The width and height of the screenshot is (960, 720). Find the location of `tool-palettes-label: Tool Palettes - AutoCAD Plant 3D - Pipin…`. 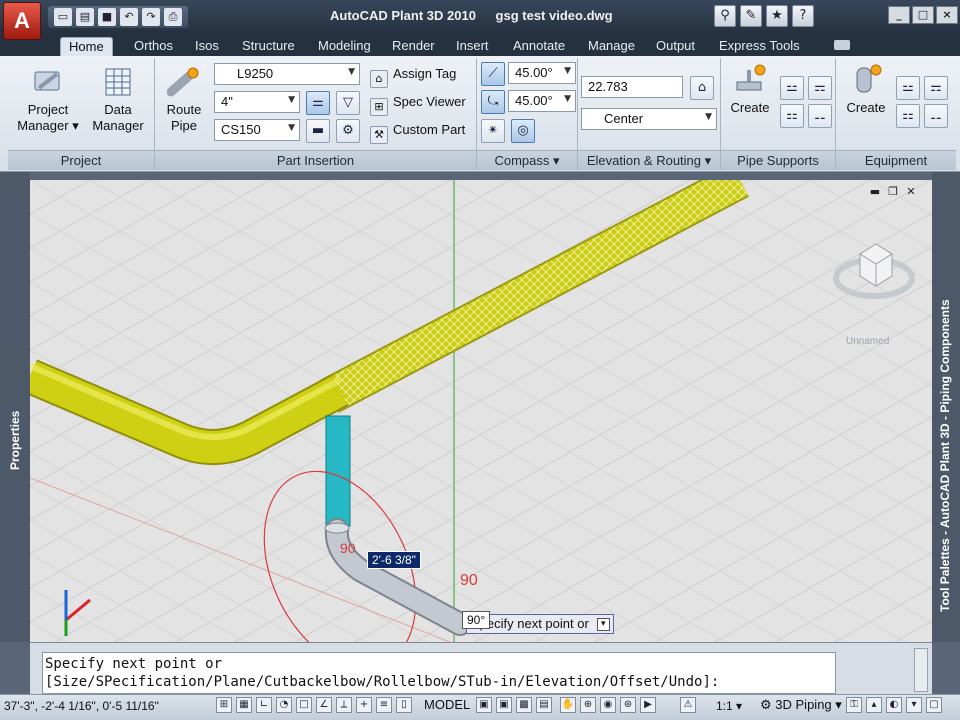

tool-palettes-label: Tool Palettes - AutoCAD Plant 3D - Pipin… is located at coordinates (945, 455).